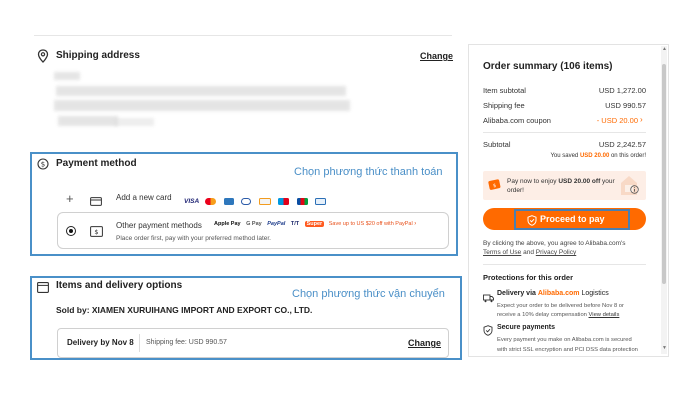  What do you see at coordinates (70, 198) in the screenshot?
I see `plus-icon: +` at bounding box center [70, 198].